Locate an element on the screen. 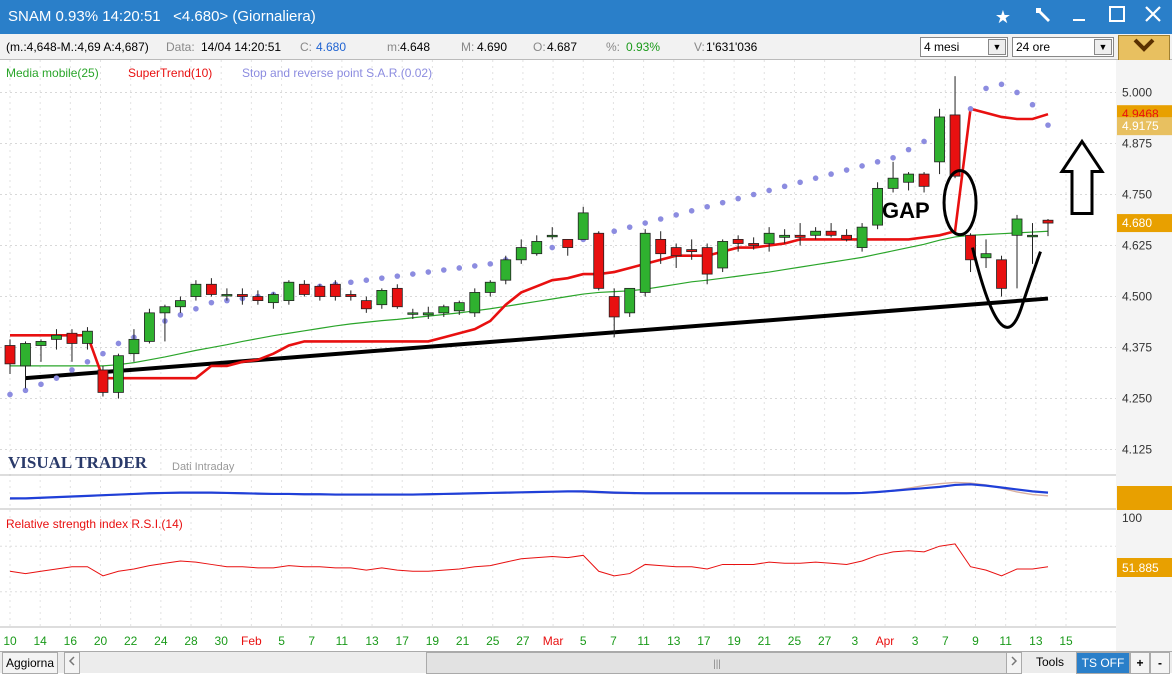 Image resolution: width=1172 pixels, height=675 pixels. rsi-title: Relative strength index R.S.I.(14) is located at coordinates (94, 524).